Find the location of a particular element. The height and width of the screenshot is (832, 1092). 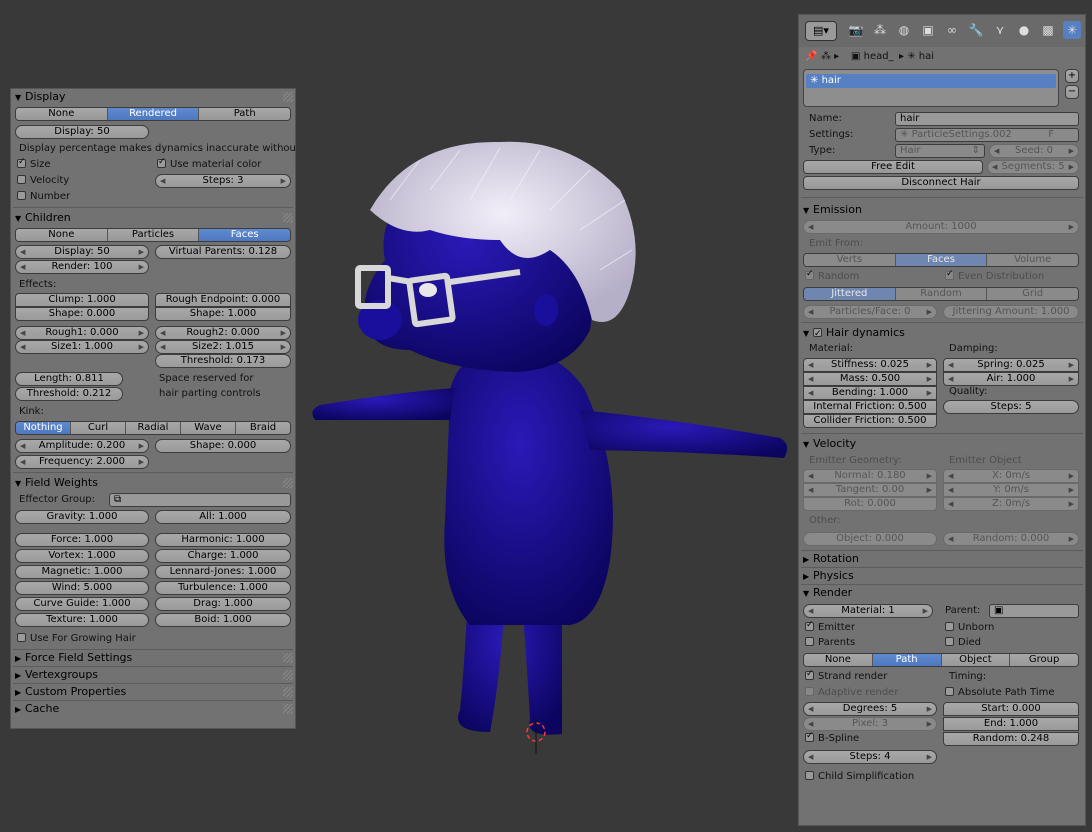

strand-render-checkbox: Strand render is located at coordinates (846, 675).